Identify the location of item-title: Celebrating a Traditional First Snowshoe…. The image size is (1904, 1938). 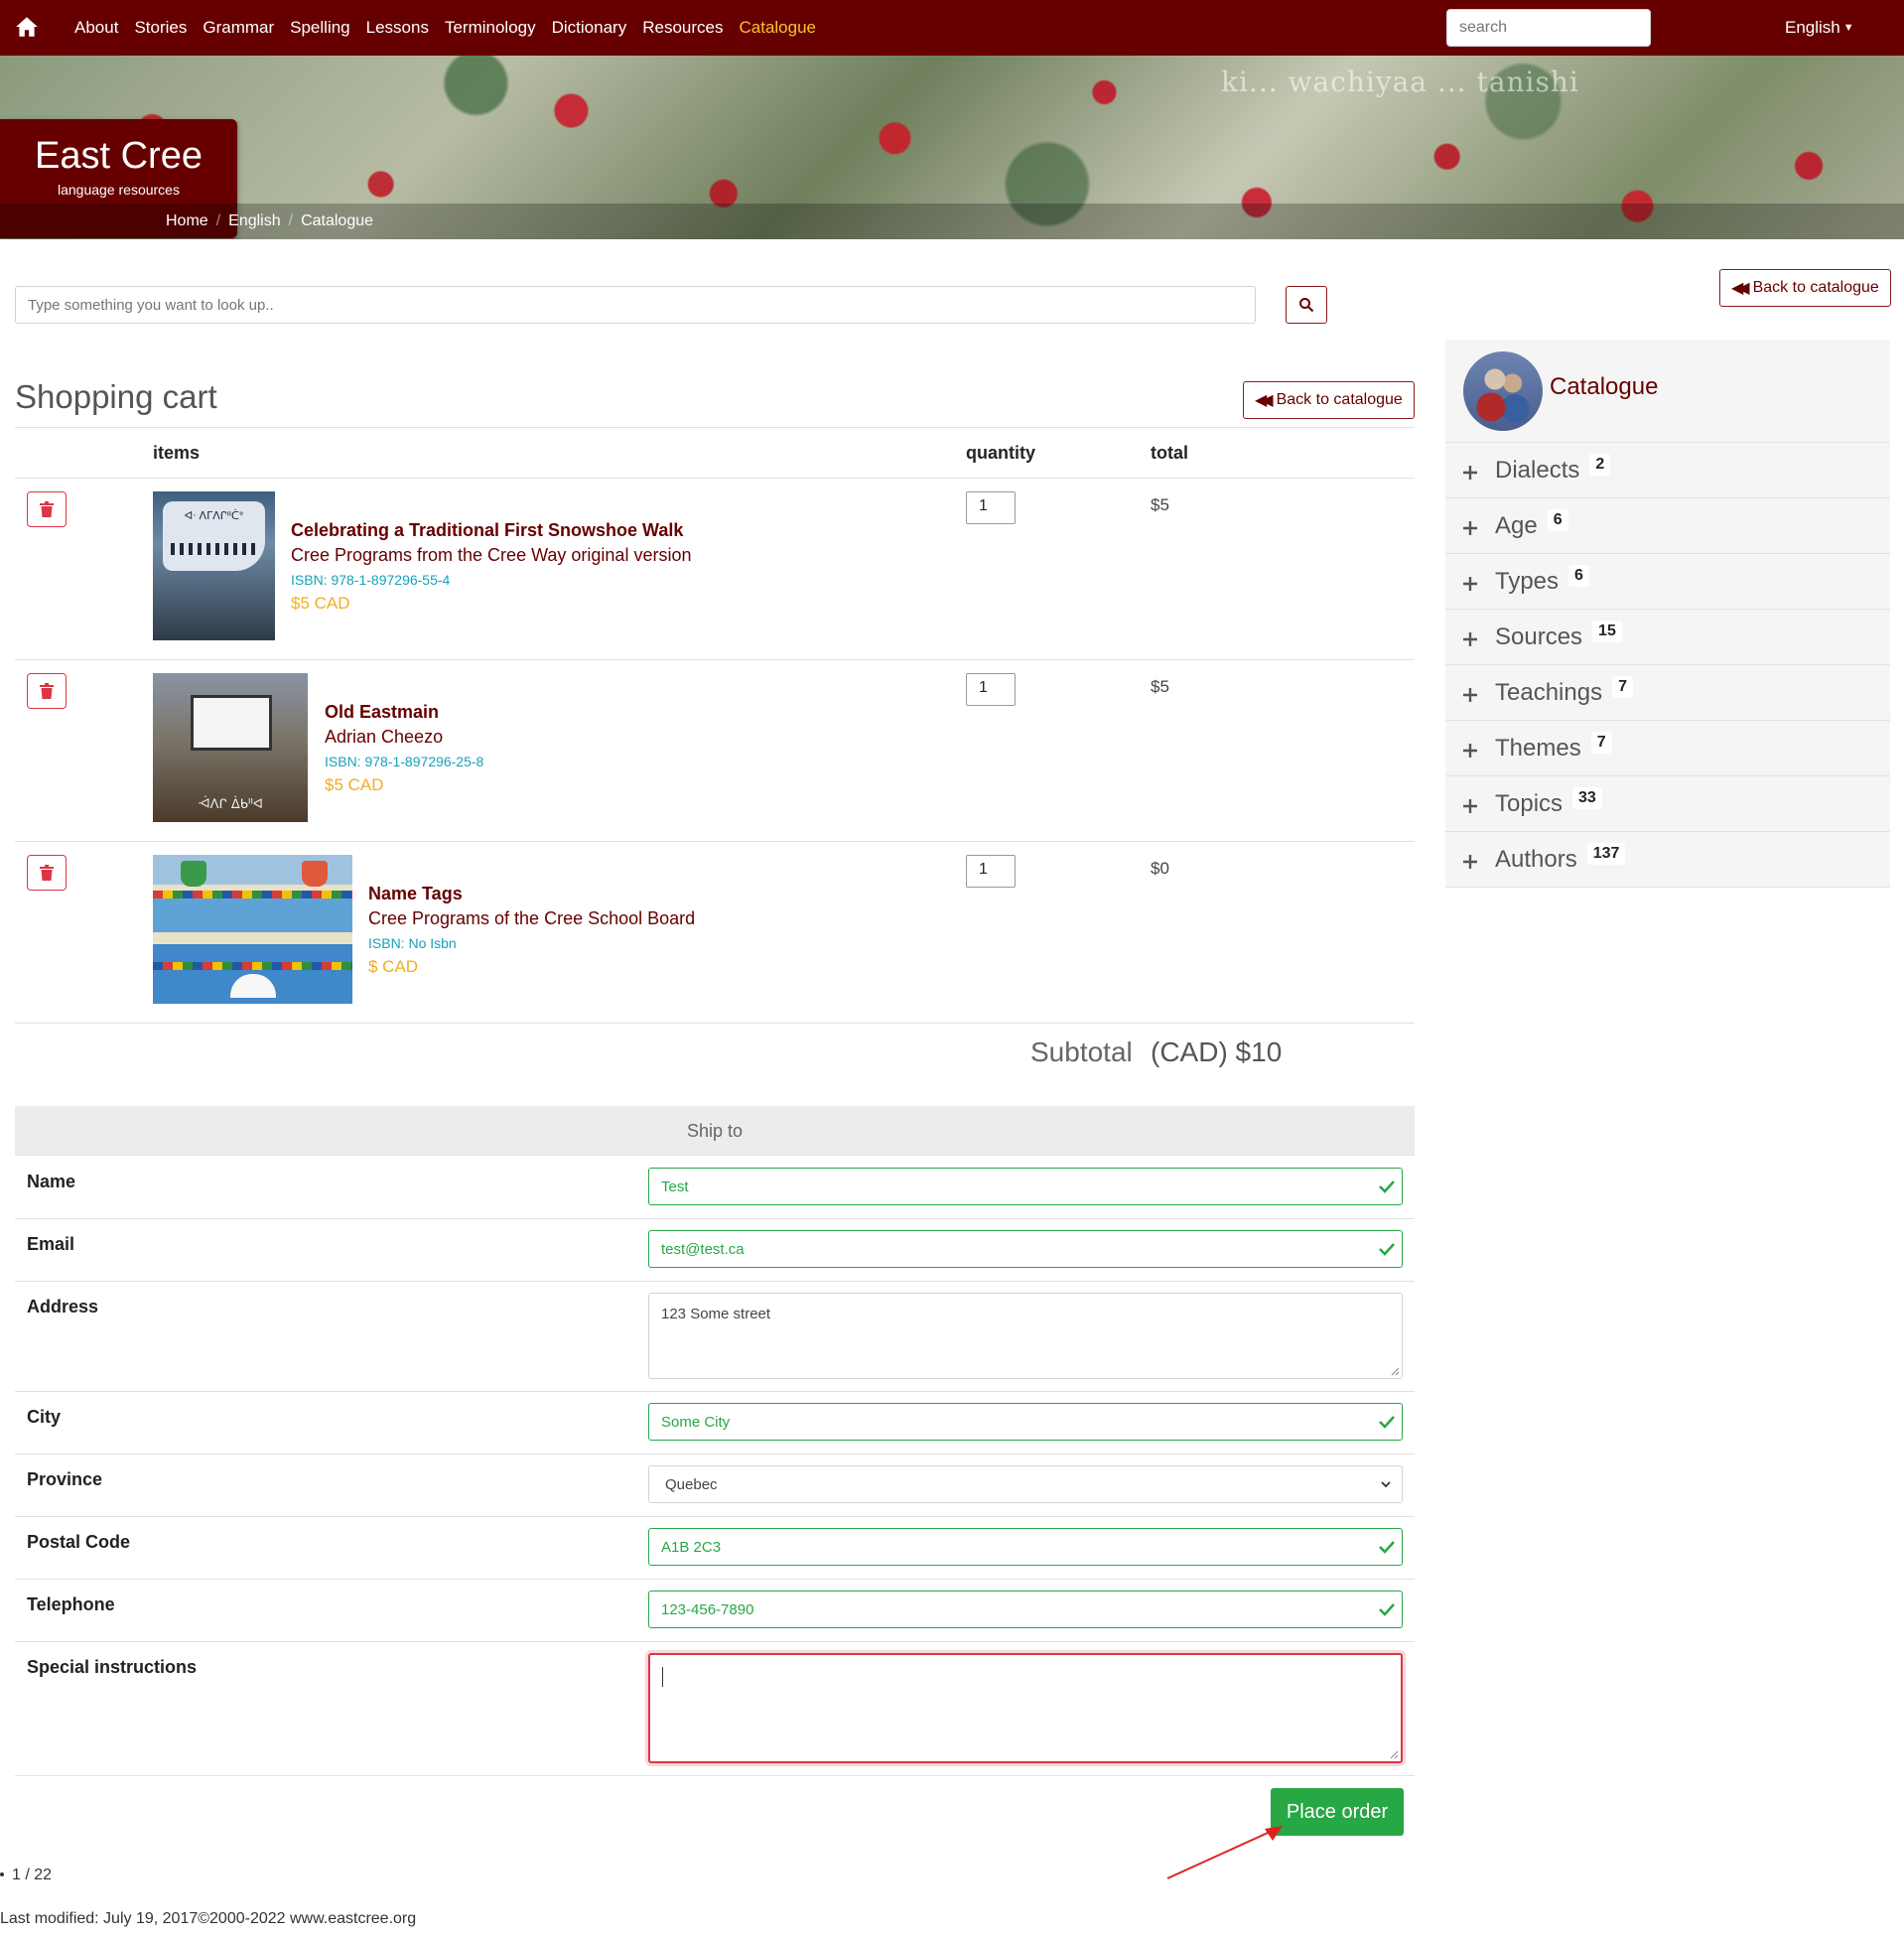
(491, 530).